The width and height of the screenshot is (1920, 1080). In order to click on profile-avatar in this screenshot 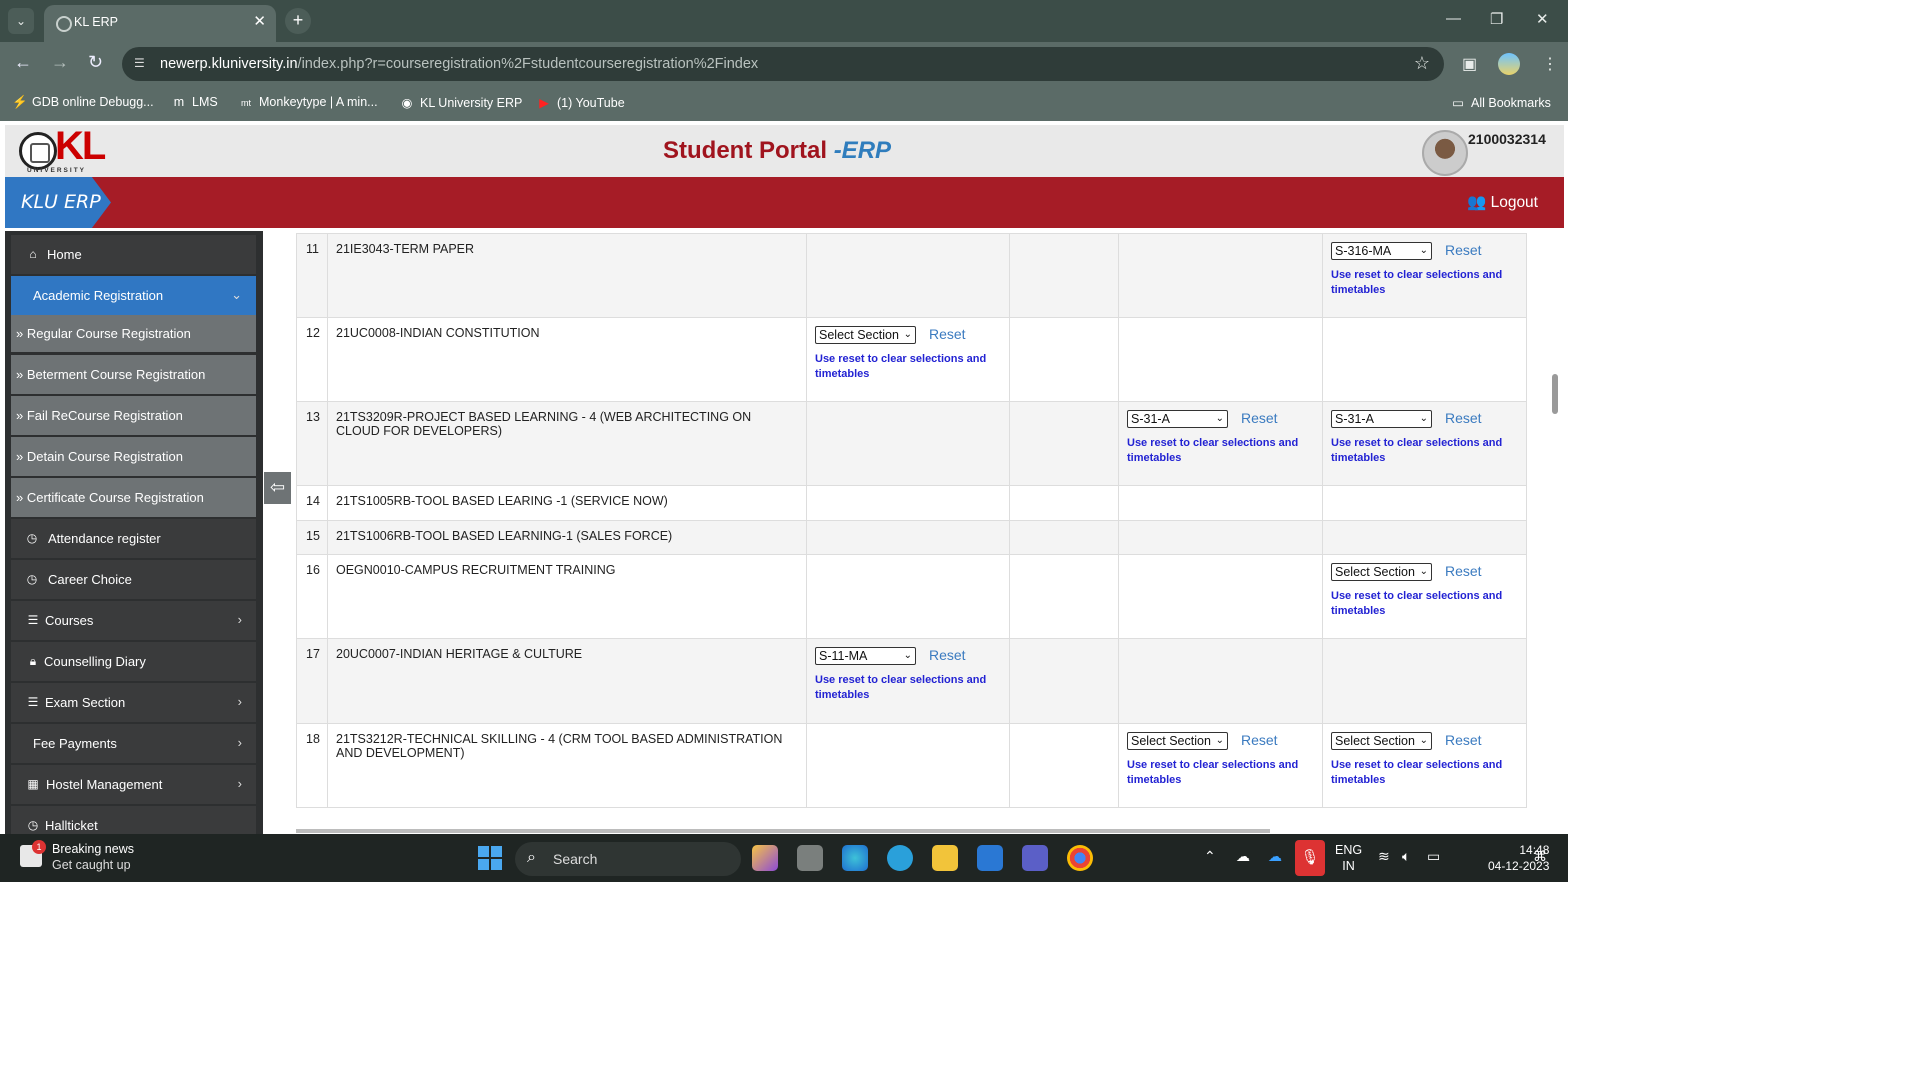, I will do `click(1509, 64)`.